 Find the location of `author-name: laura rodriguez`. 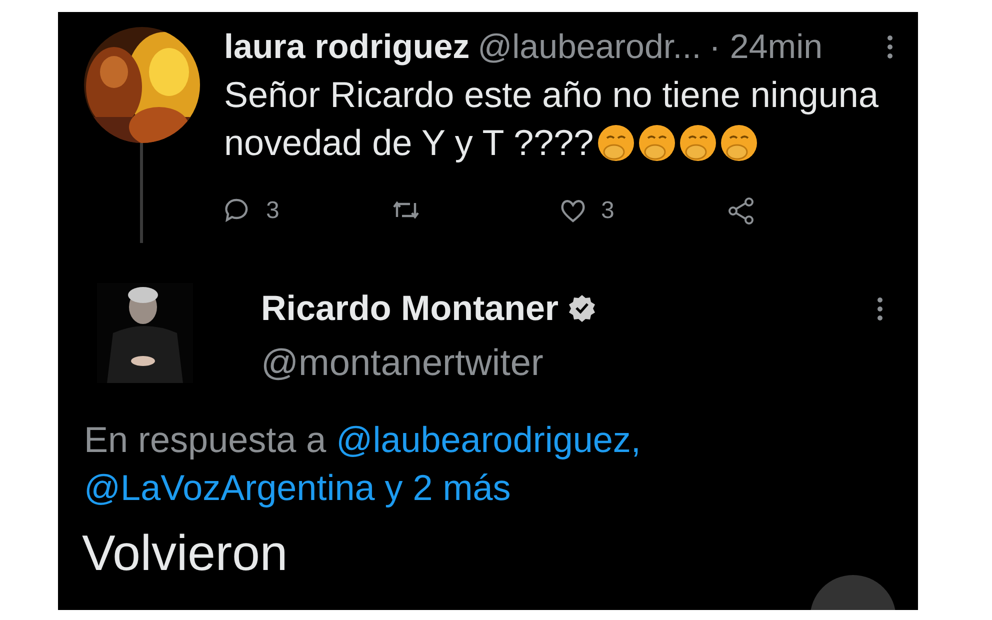

author-name: laura rodriguez is located at coordinates (347, 47).